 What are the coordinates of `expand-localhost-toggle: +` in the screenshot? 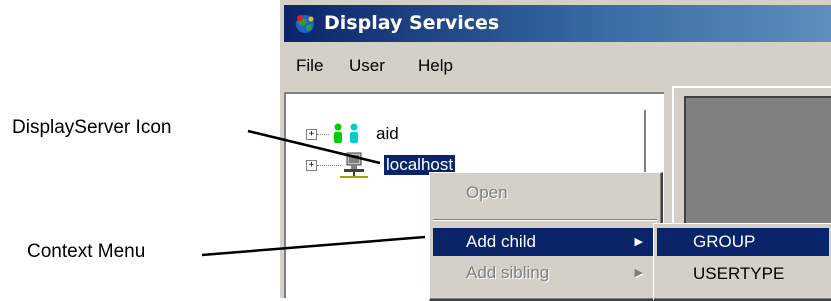 It's located at (311, 165).